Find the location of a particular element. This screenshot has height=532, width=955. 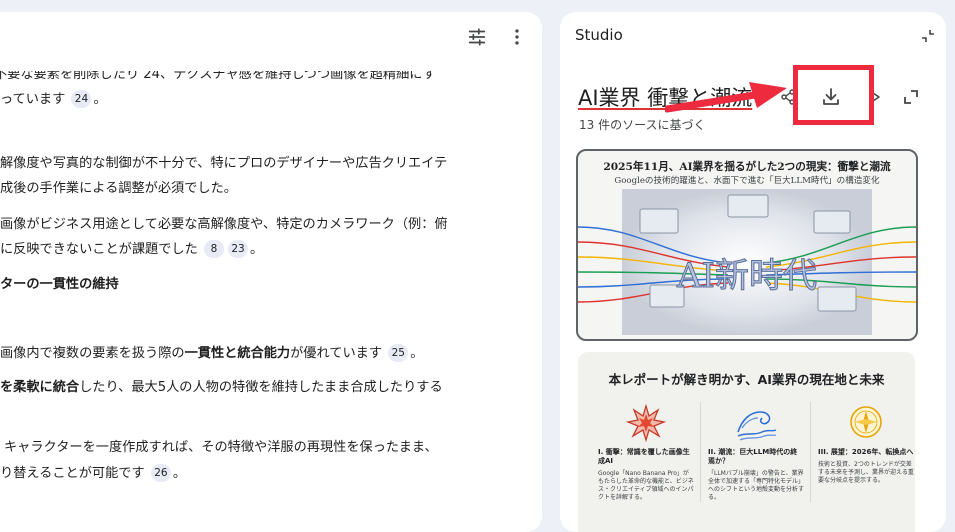

citation-chip: 8 is located at coordinates (214, 249).